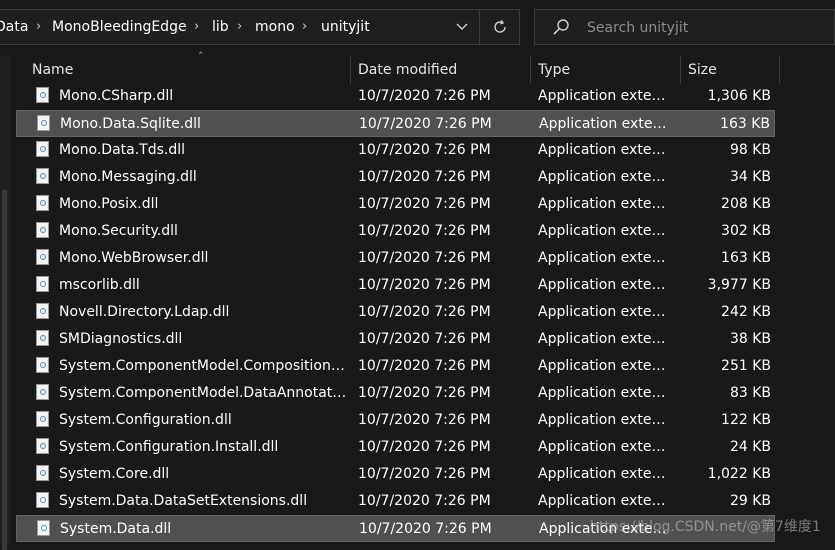  What do you see at coordinates (14, 27) in the screenshot?
I see `breadcrumb-data: Data` at bounding box center [14, 27].